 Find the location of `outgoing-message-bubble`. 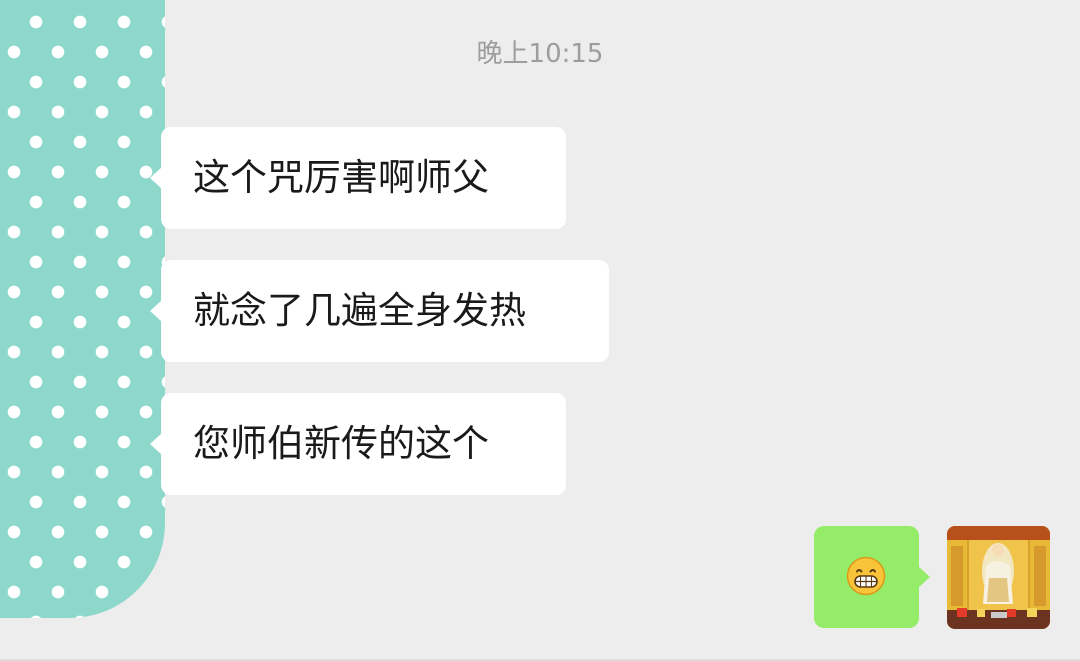

outgoing-message-bubble is located at coordinates (872, 577).